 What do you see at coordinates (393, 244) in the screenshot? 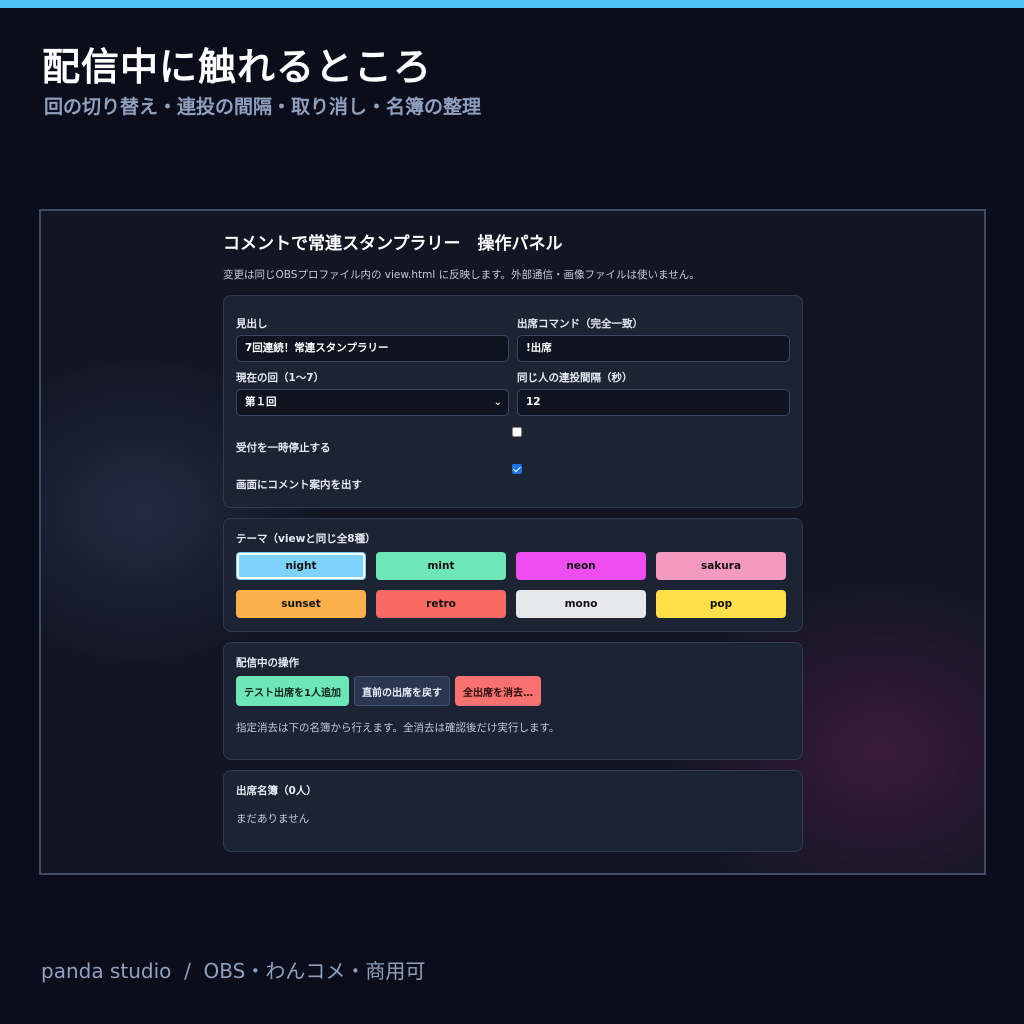
I see `panel-title: コメントで常連スタンプラリー 操作パネル` at bounding box center [393, 244].